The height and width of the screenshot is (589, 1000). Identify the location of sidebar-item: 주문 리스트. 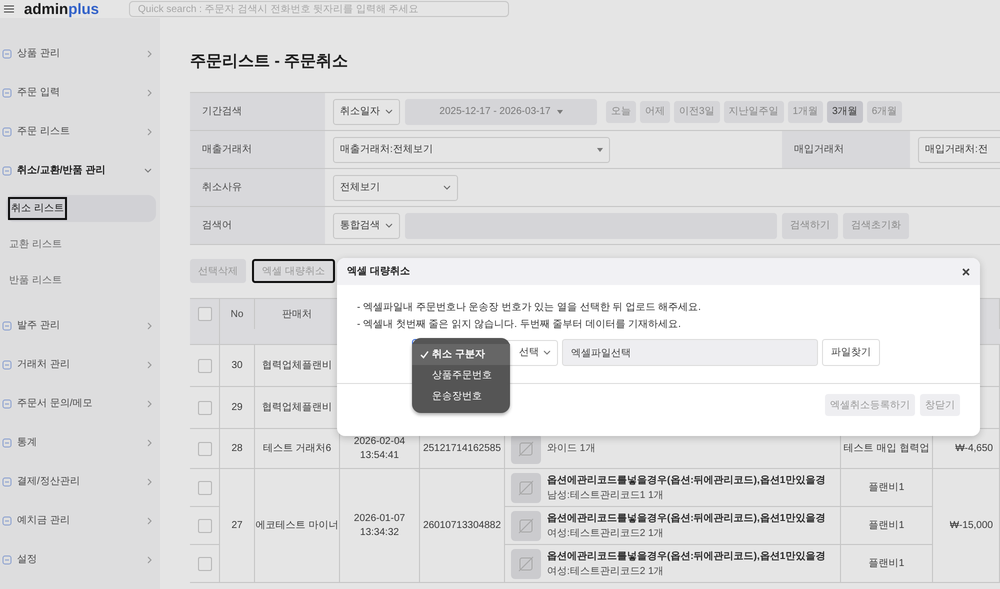
(80, 131).